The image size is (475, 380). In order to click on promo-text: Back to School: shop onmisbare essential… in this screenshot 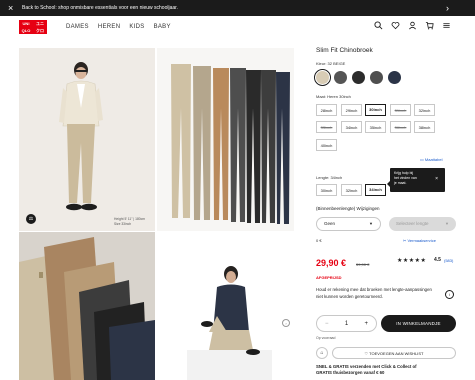, I will do `click(100, 8)`.